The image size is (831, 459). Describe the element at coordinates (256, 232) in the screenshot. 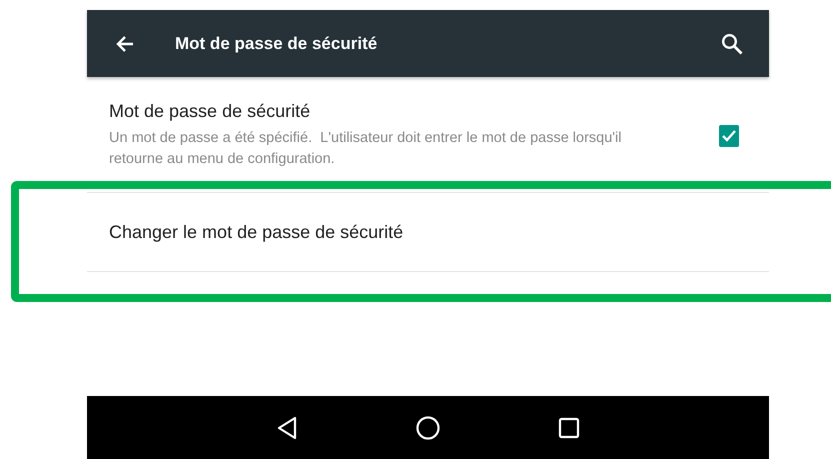

I see `setting-title: Changer le mot de passe de sécurité` at that location.